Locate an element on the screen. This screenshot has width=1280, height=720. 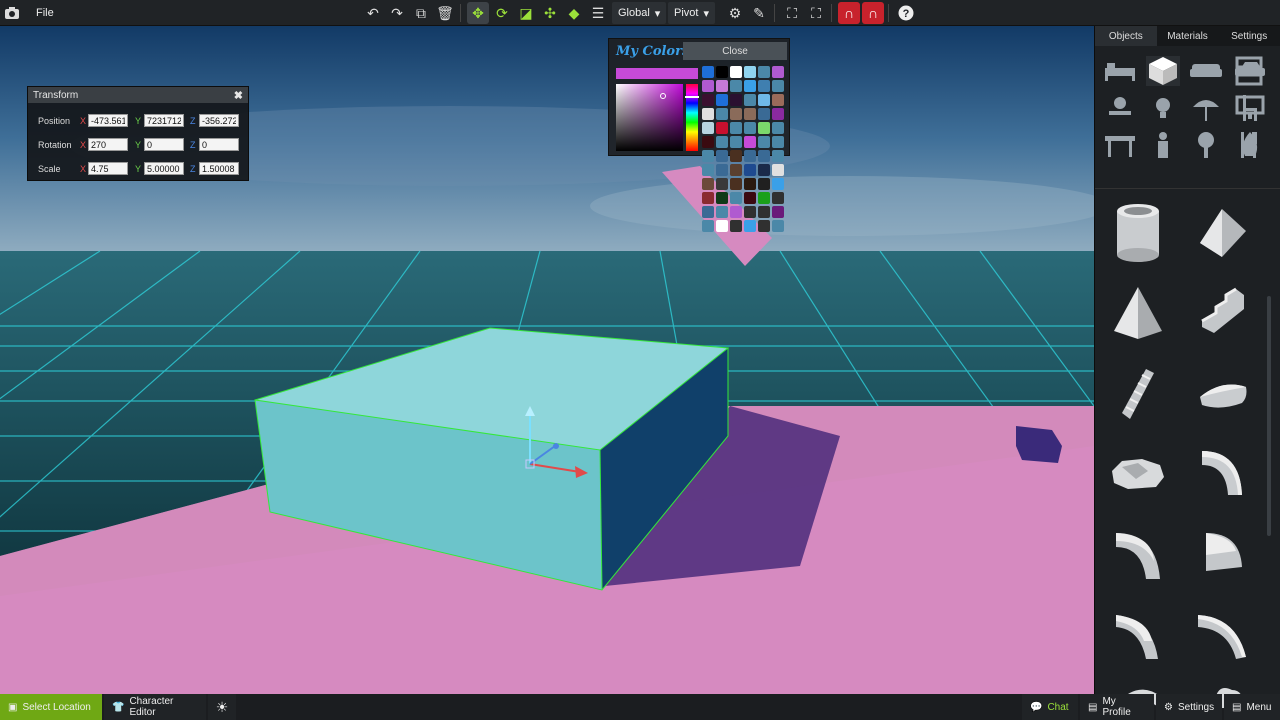
position-y-field is located at coordinates (164, 120).